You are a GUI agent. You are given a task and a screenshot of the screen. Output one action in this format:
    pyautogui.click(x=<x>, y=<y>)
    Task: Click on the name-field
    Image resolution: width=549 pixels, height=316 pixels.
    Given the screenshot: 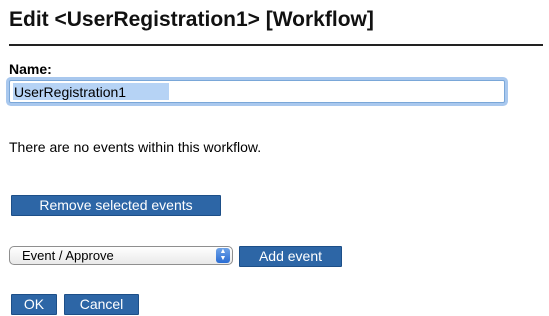 What is the action you would take?
    pyautogui.click(x=257, y=91)
    